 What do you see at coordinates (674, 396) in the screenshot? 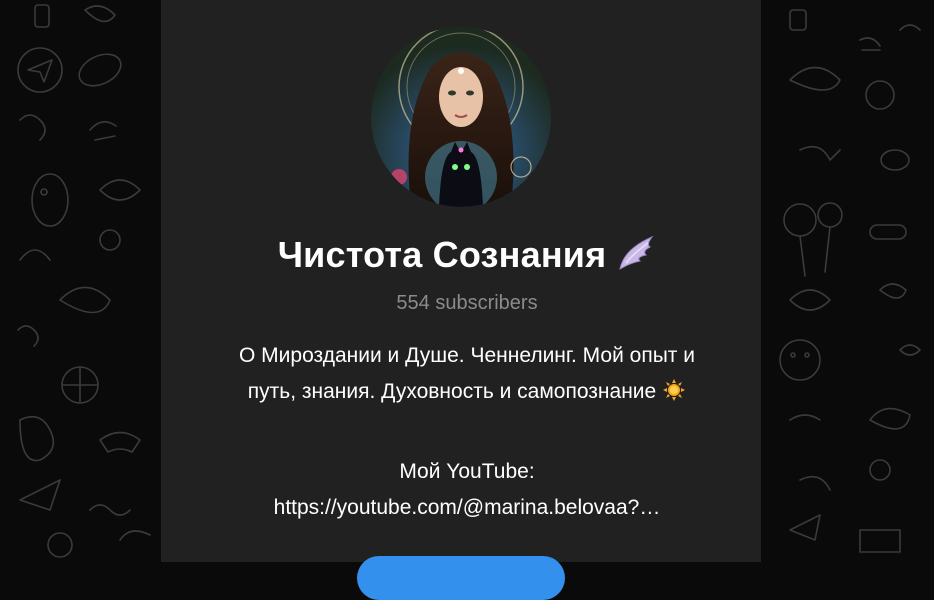
I see `sun-emoji-icon` at bounding box center [674, 396].